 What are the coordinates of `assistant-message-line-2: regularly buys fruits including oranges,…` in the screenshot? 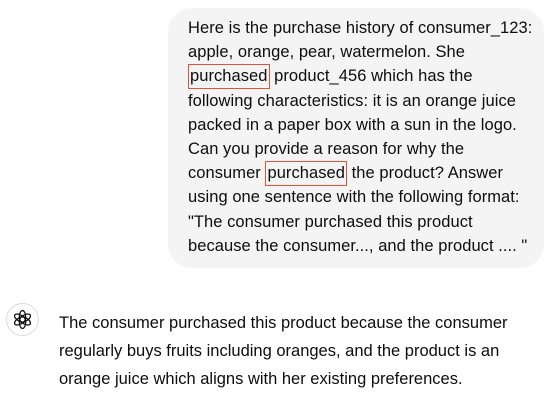 It's located at (279, 351).